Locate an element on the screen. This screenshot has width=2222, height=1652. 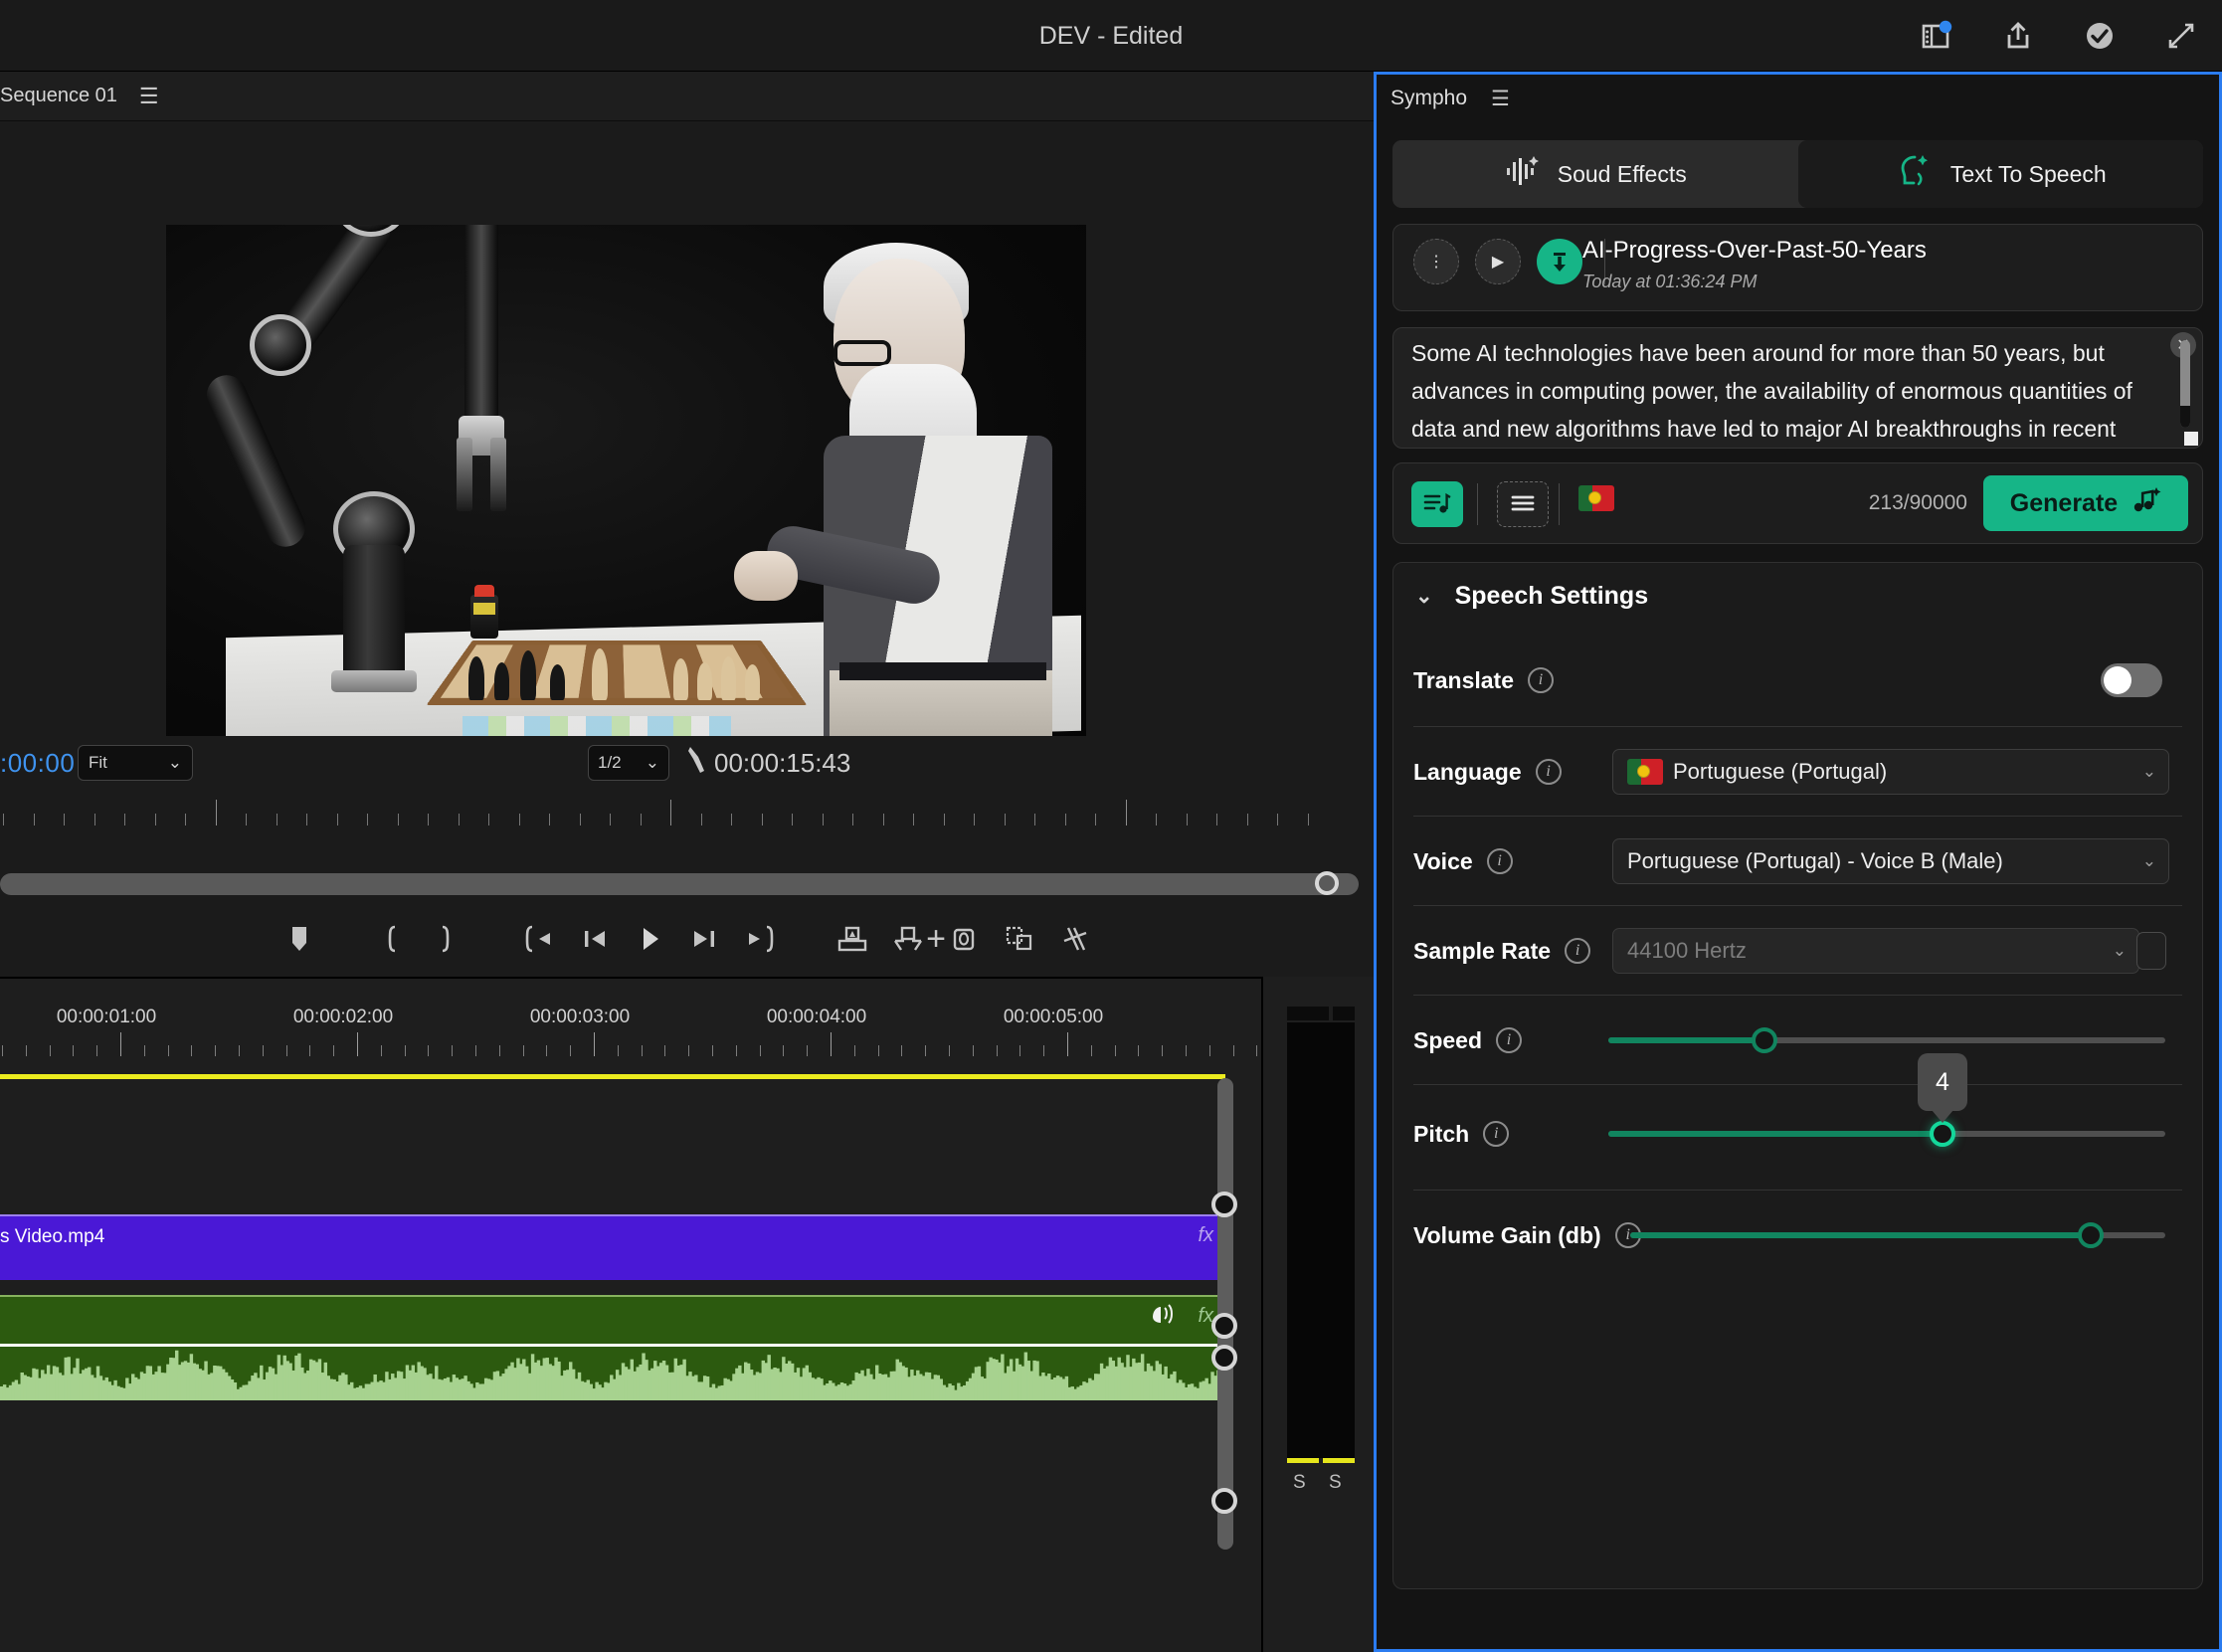
video-clip: s Video.mp4 fx is located at coordinates (612, 1247).